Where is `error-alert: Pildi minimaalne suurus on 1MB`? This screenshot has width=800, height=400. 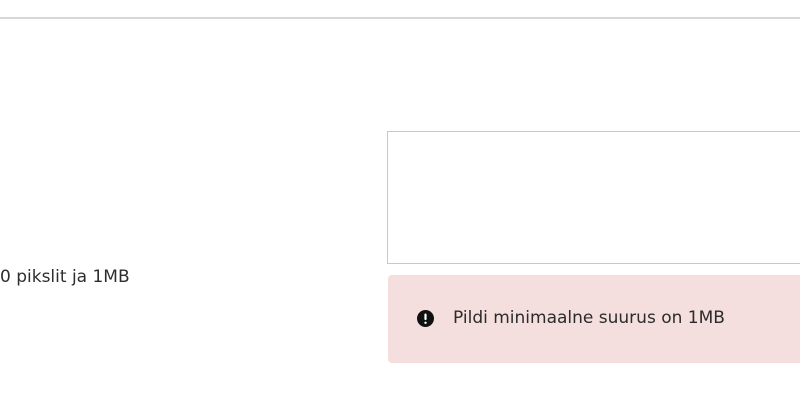
error-alert: Pildi minimaalne suurus on 1MB is located at coordinates (594, 319).